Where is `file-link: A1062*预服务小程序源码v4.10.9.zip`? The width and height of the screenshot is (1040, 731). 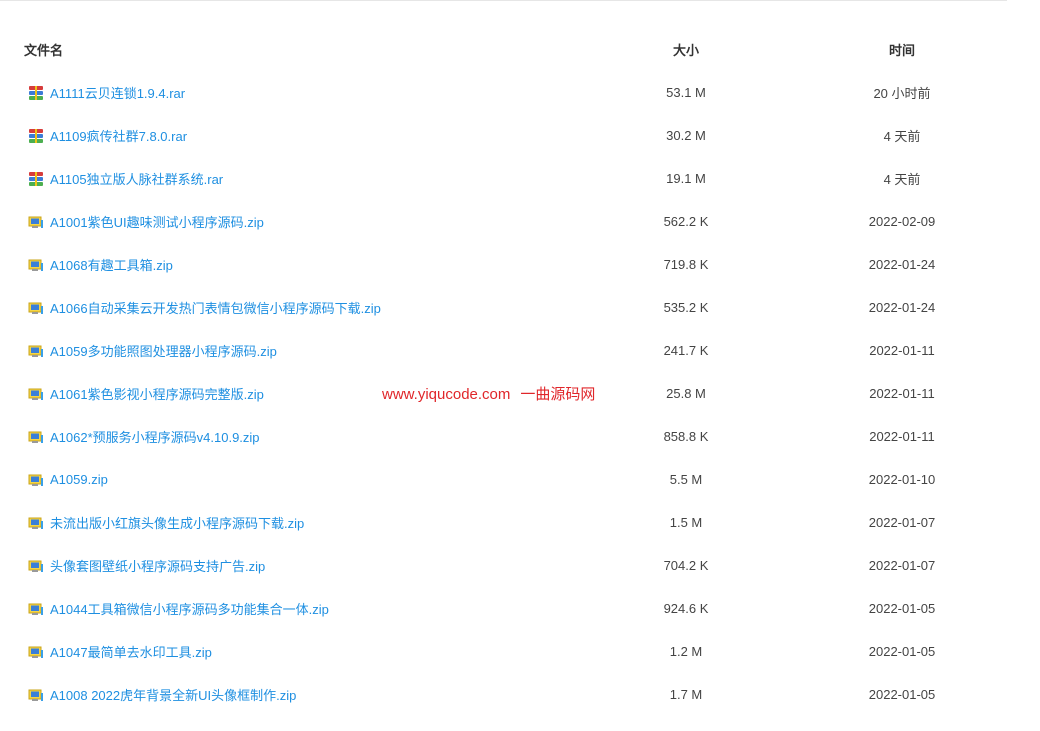 file-link: A1062*预服务小程序源码v4.10.9.zip is located at coordinates (155, 436).